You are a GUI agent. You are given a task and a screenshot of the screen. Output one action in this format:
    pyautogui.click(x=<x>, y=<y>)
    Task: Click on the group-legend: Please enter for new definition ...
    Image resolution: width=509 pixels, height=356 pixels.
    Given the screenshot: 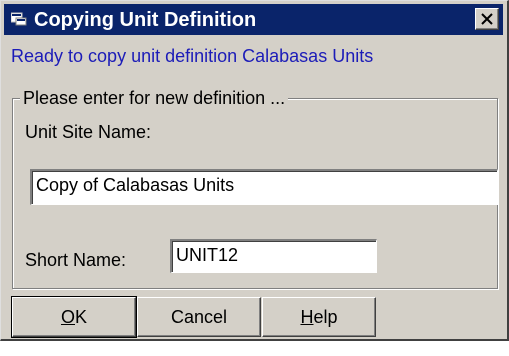 What is the action you would take?
    pyautogui.click(x=154, y=98)
    